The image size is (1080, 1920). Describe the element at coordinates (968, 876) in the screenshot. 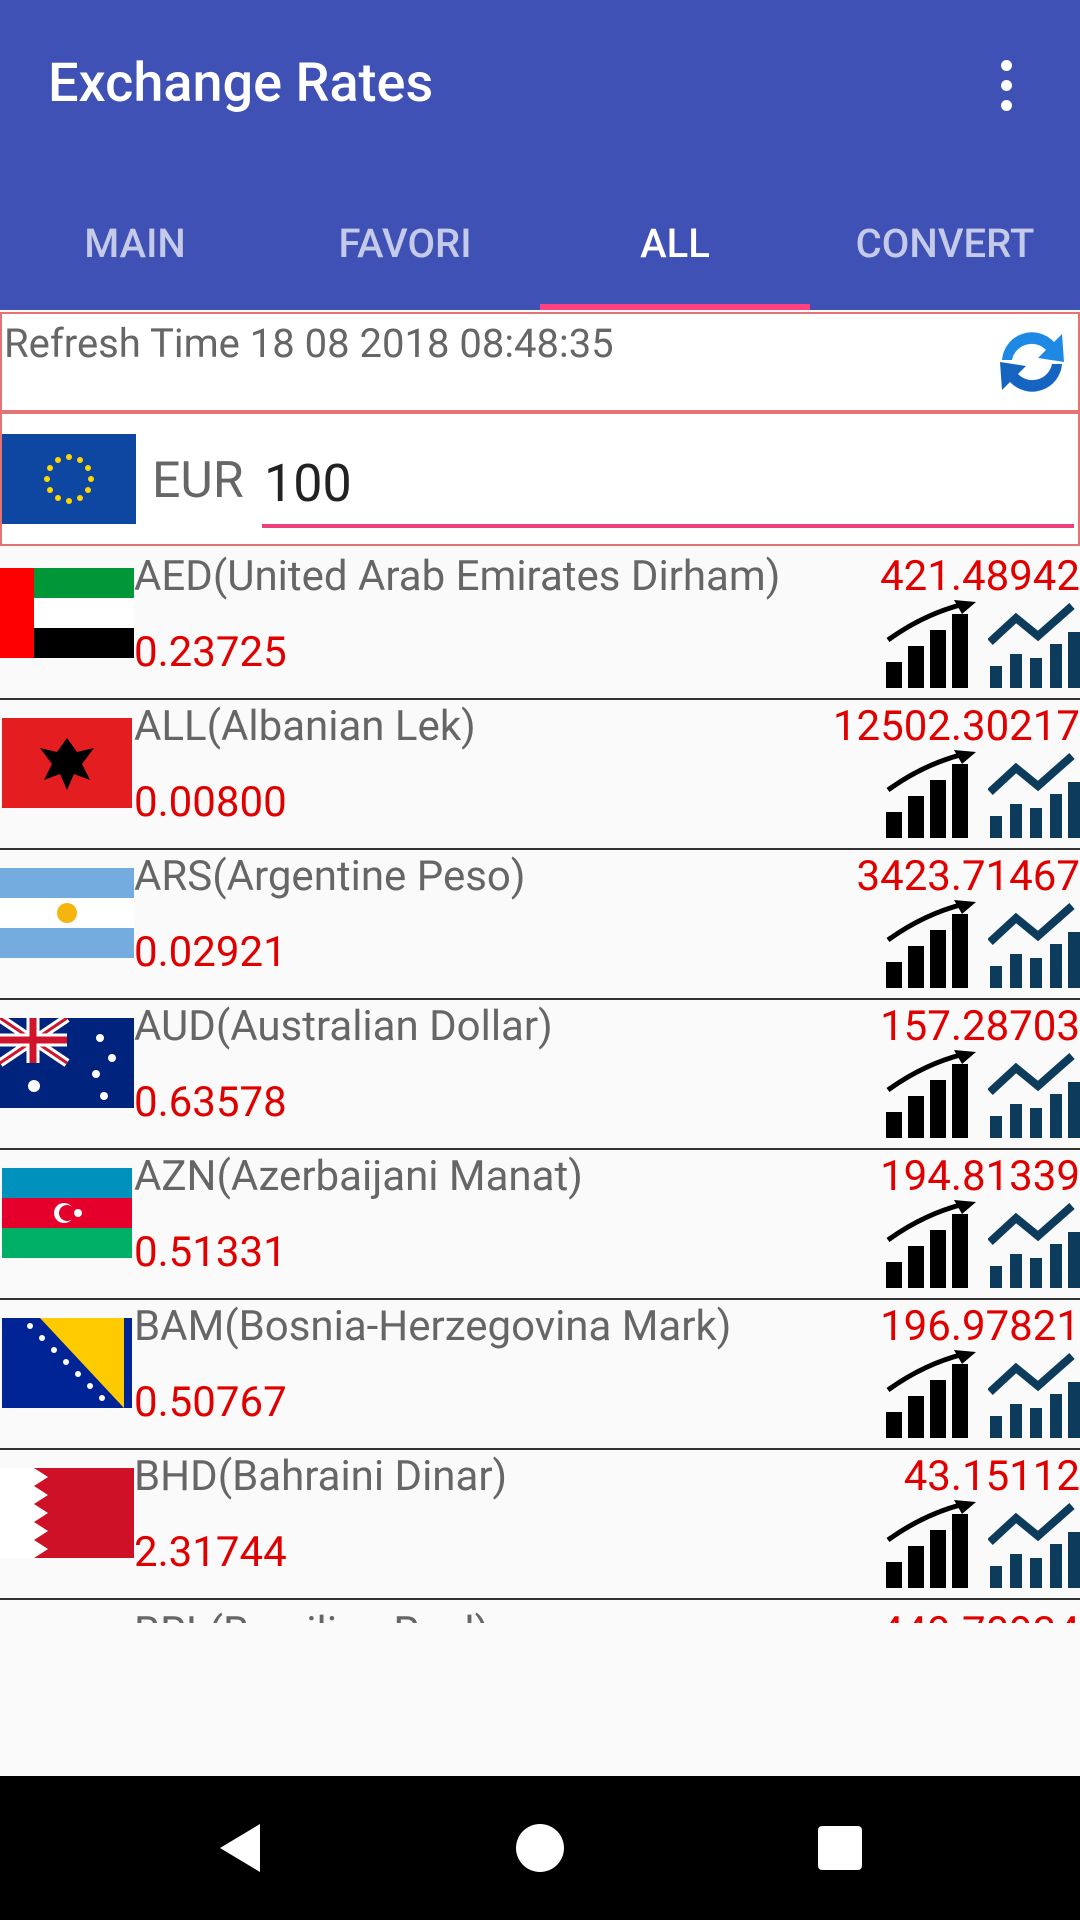

I see `converted-value: 3423.71467` at that location.